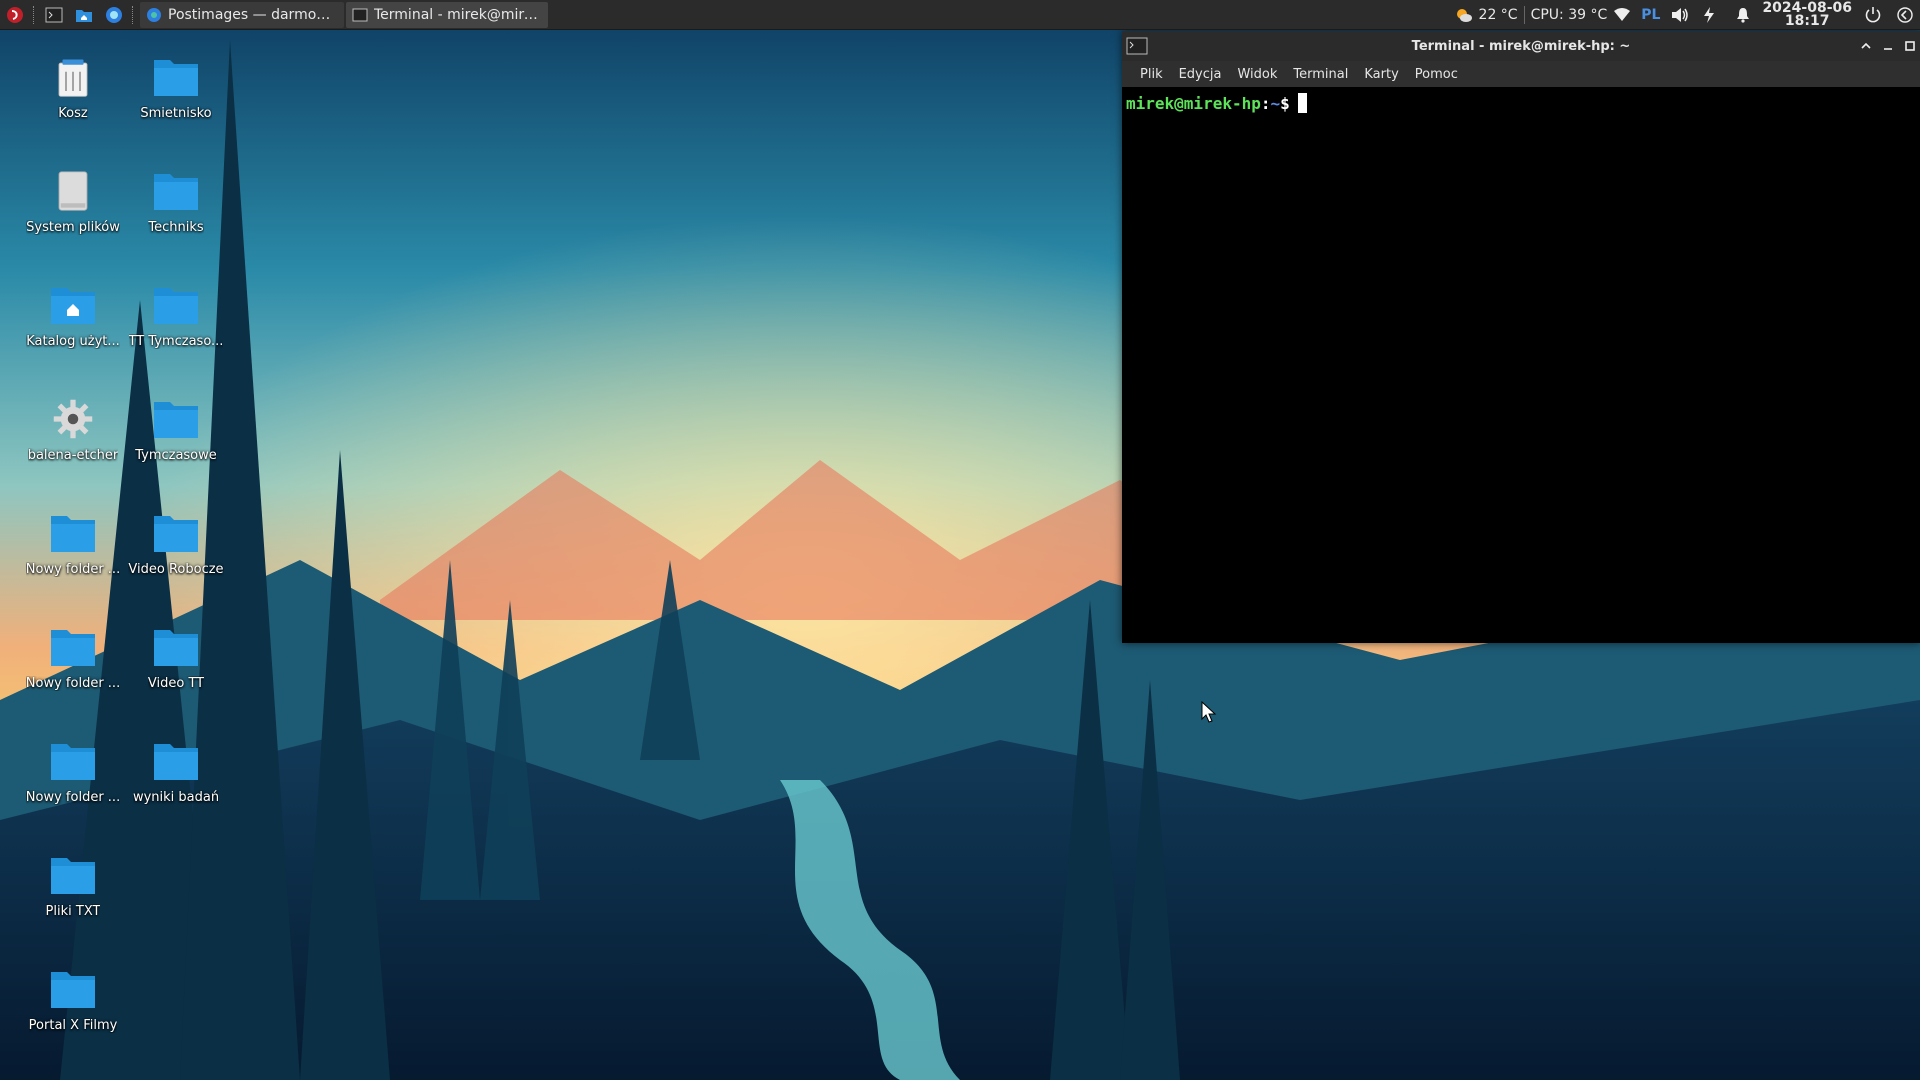 Image resolution: width=1920 pixels, height=1080 pixels. I want to click on terminal-title: Terminal - mirek@mirek-hp: ~, so click(1521, 46).